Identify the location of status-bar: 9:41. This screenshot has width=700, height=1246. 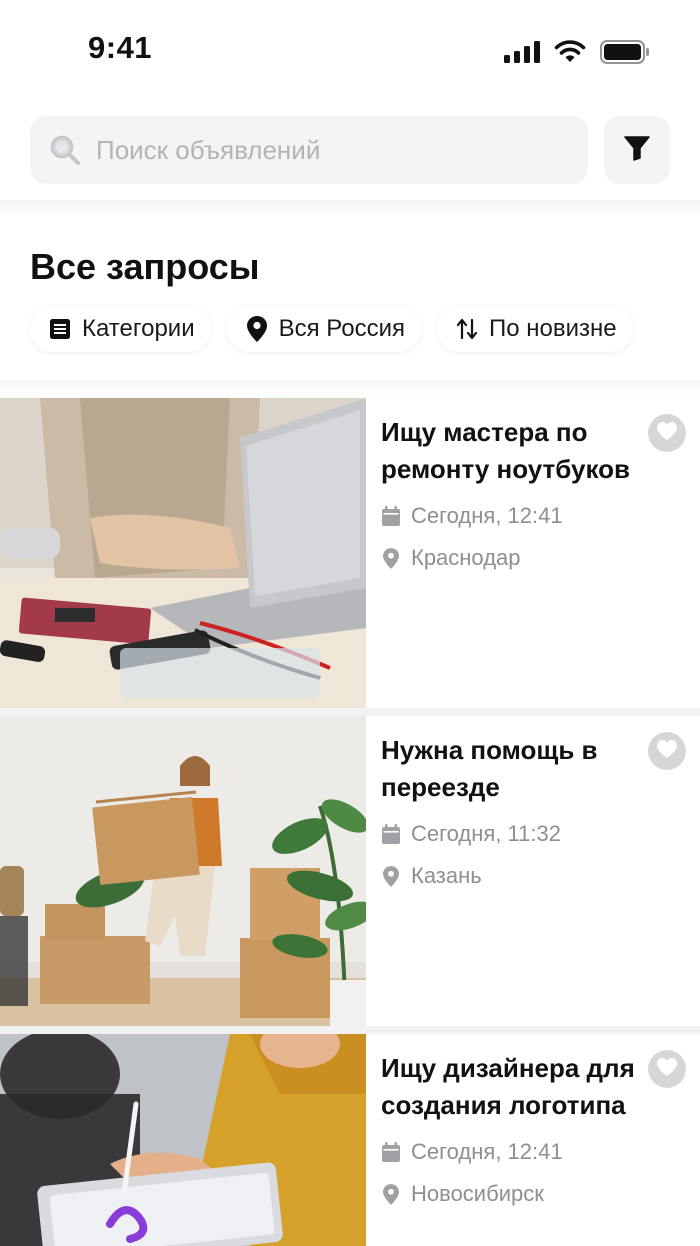
(350, 50).